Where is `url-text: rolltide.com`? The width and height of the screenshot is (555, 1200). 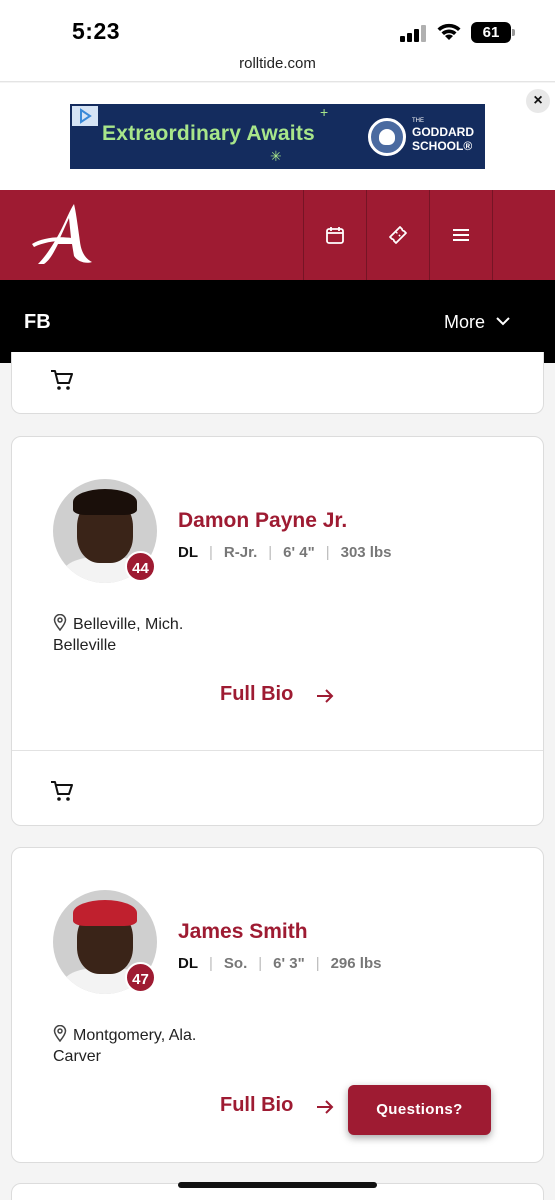
url-text: rolltide.com is located at coordinates (277, 63).